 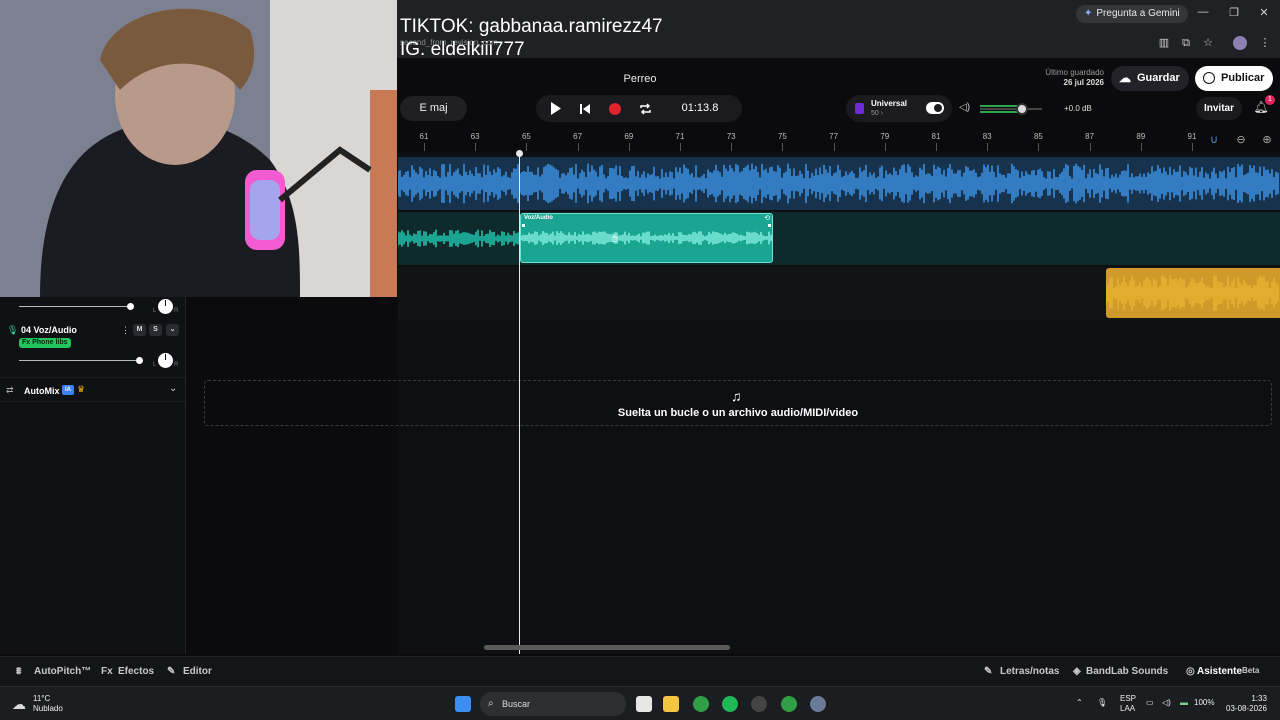 I want to click on record-icon, so click(x=615, y=108).